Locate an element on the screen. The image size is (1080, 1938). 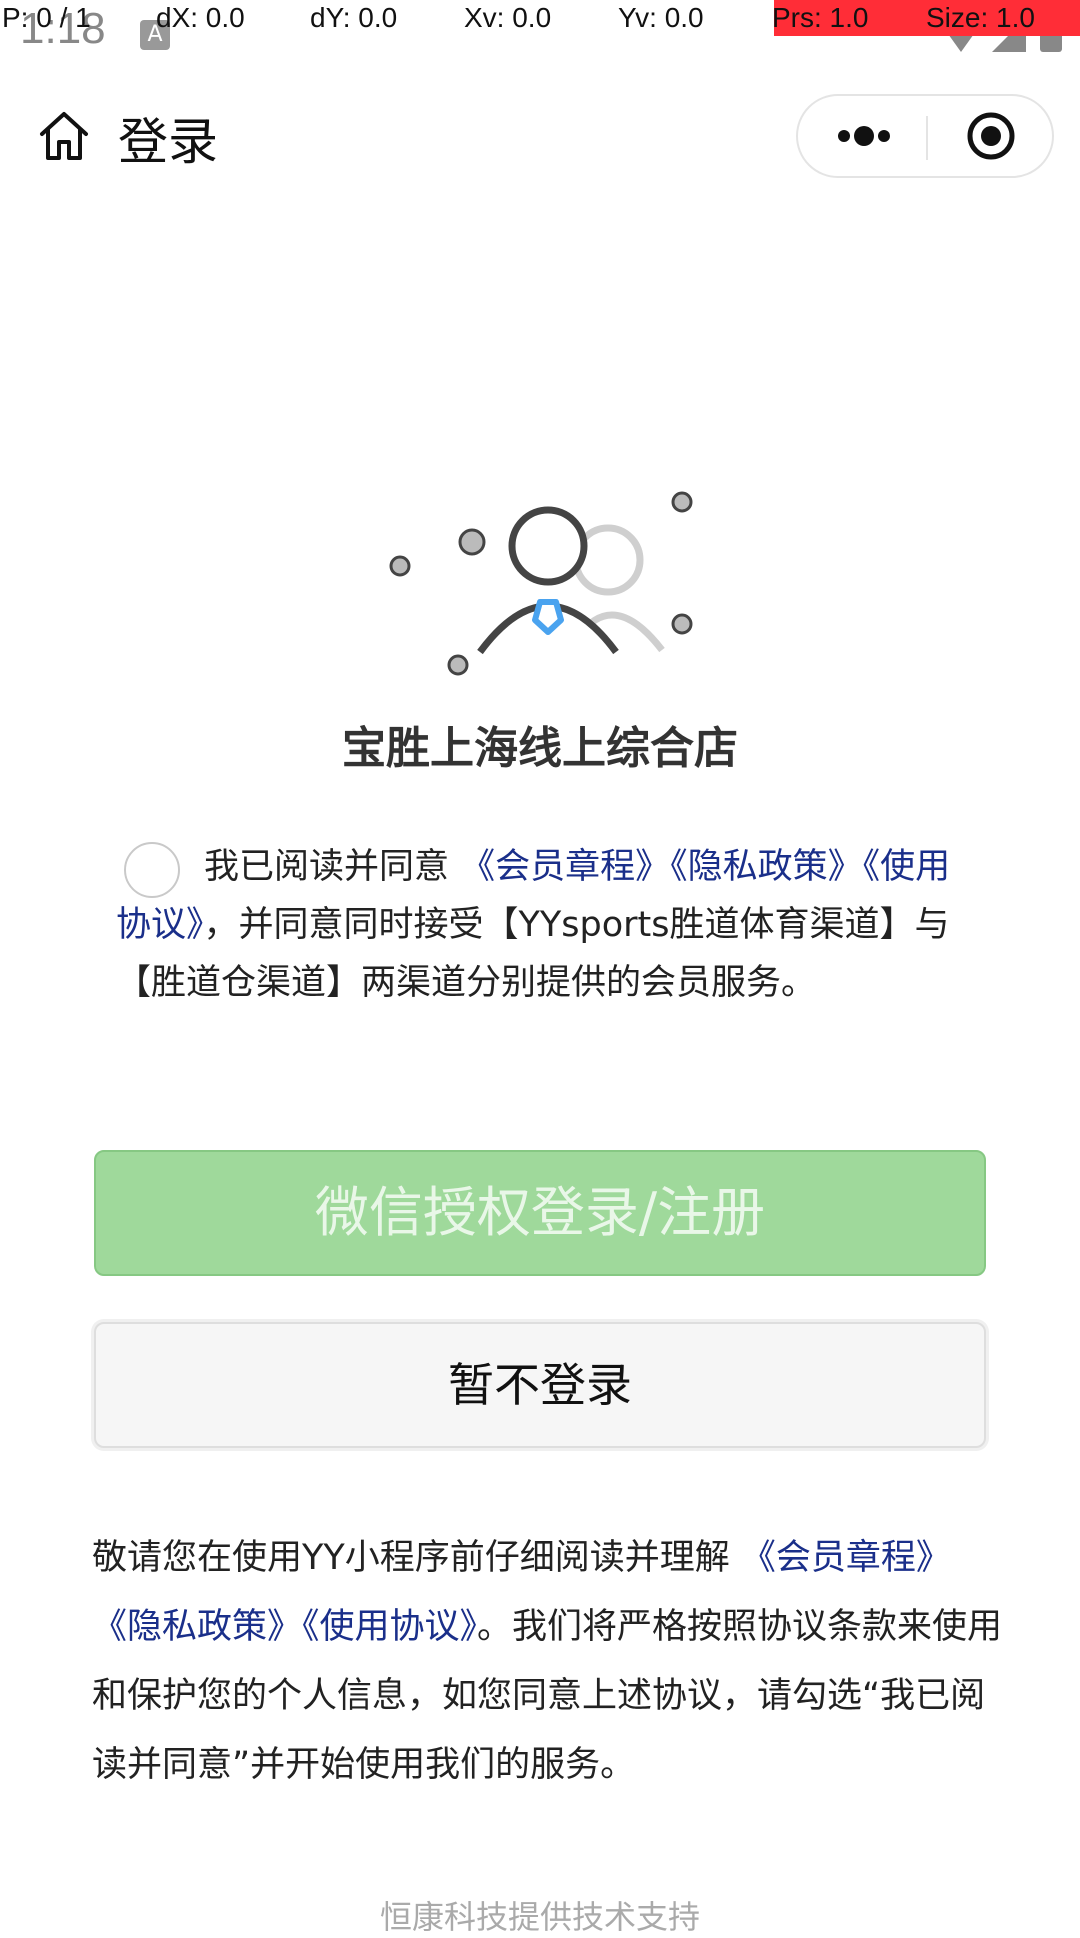
more-icon is located at coordinates (862, 136).